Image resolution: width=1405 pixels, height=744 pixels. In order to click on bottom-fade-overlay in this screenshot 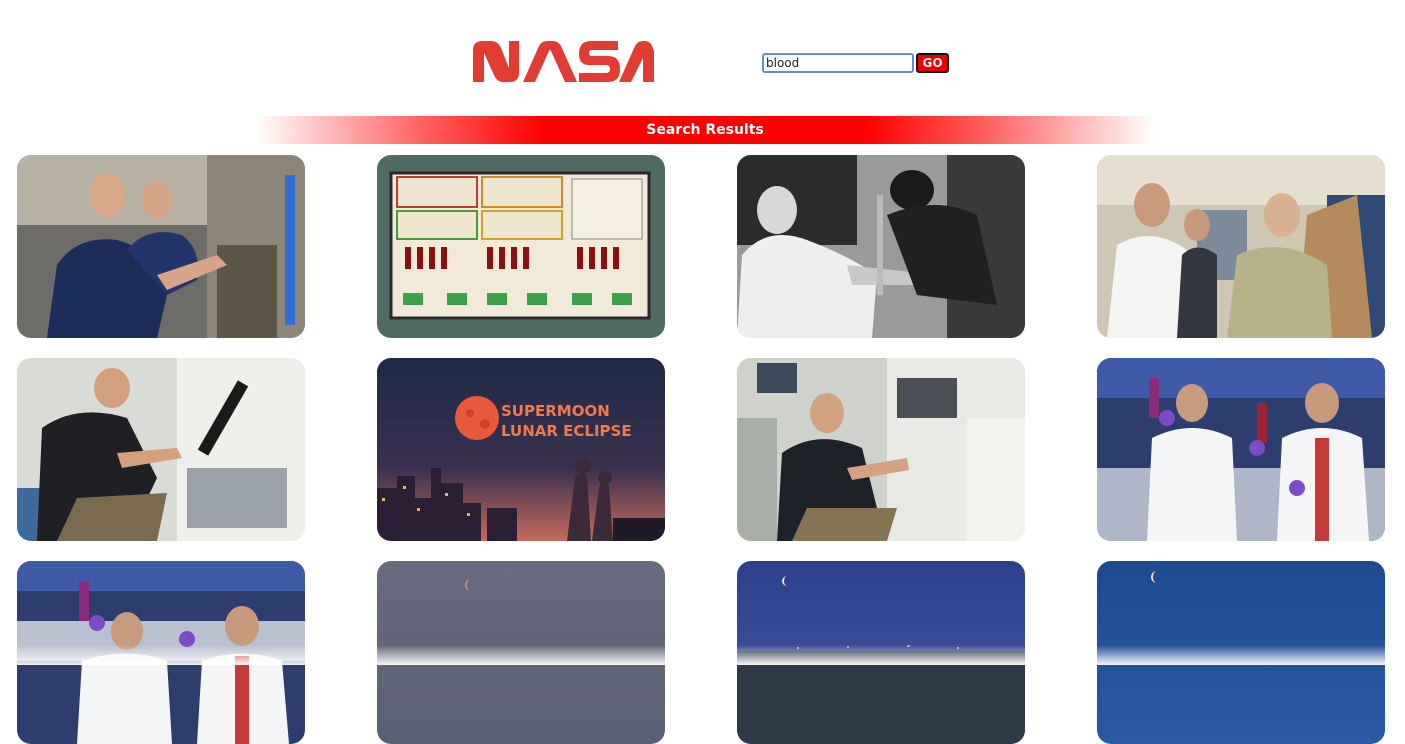, I will do `click(702, 655)`.